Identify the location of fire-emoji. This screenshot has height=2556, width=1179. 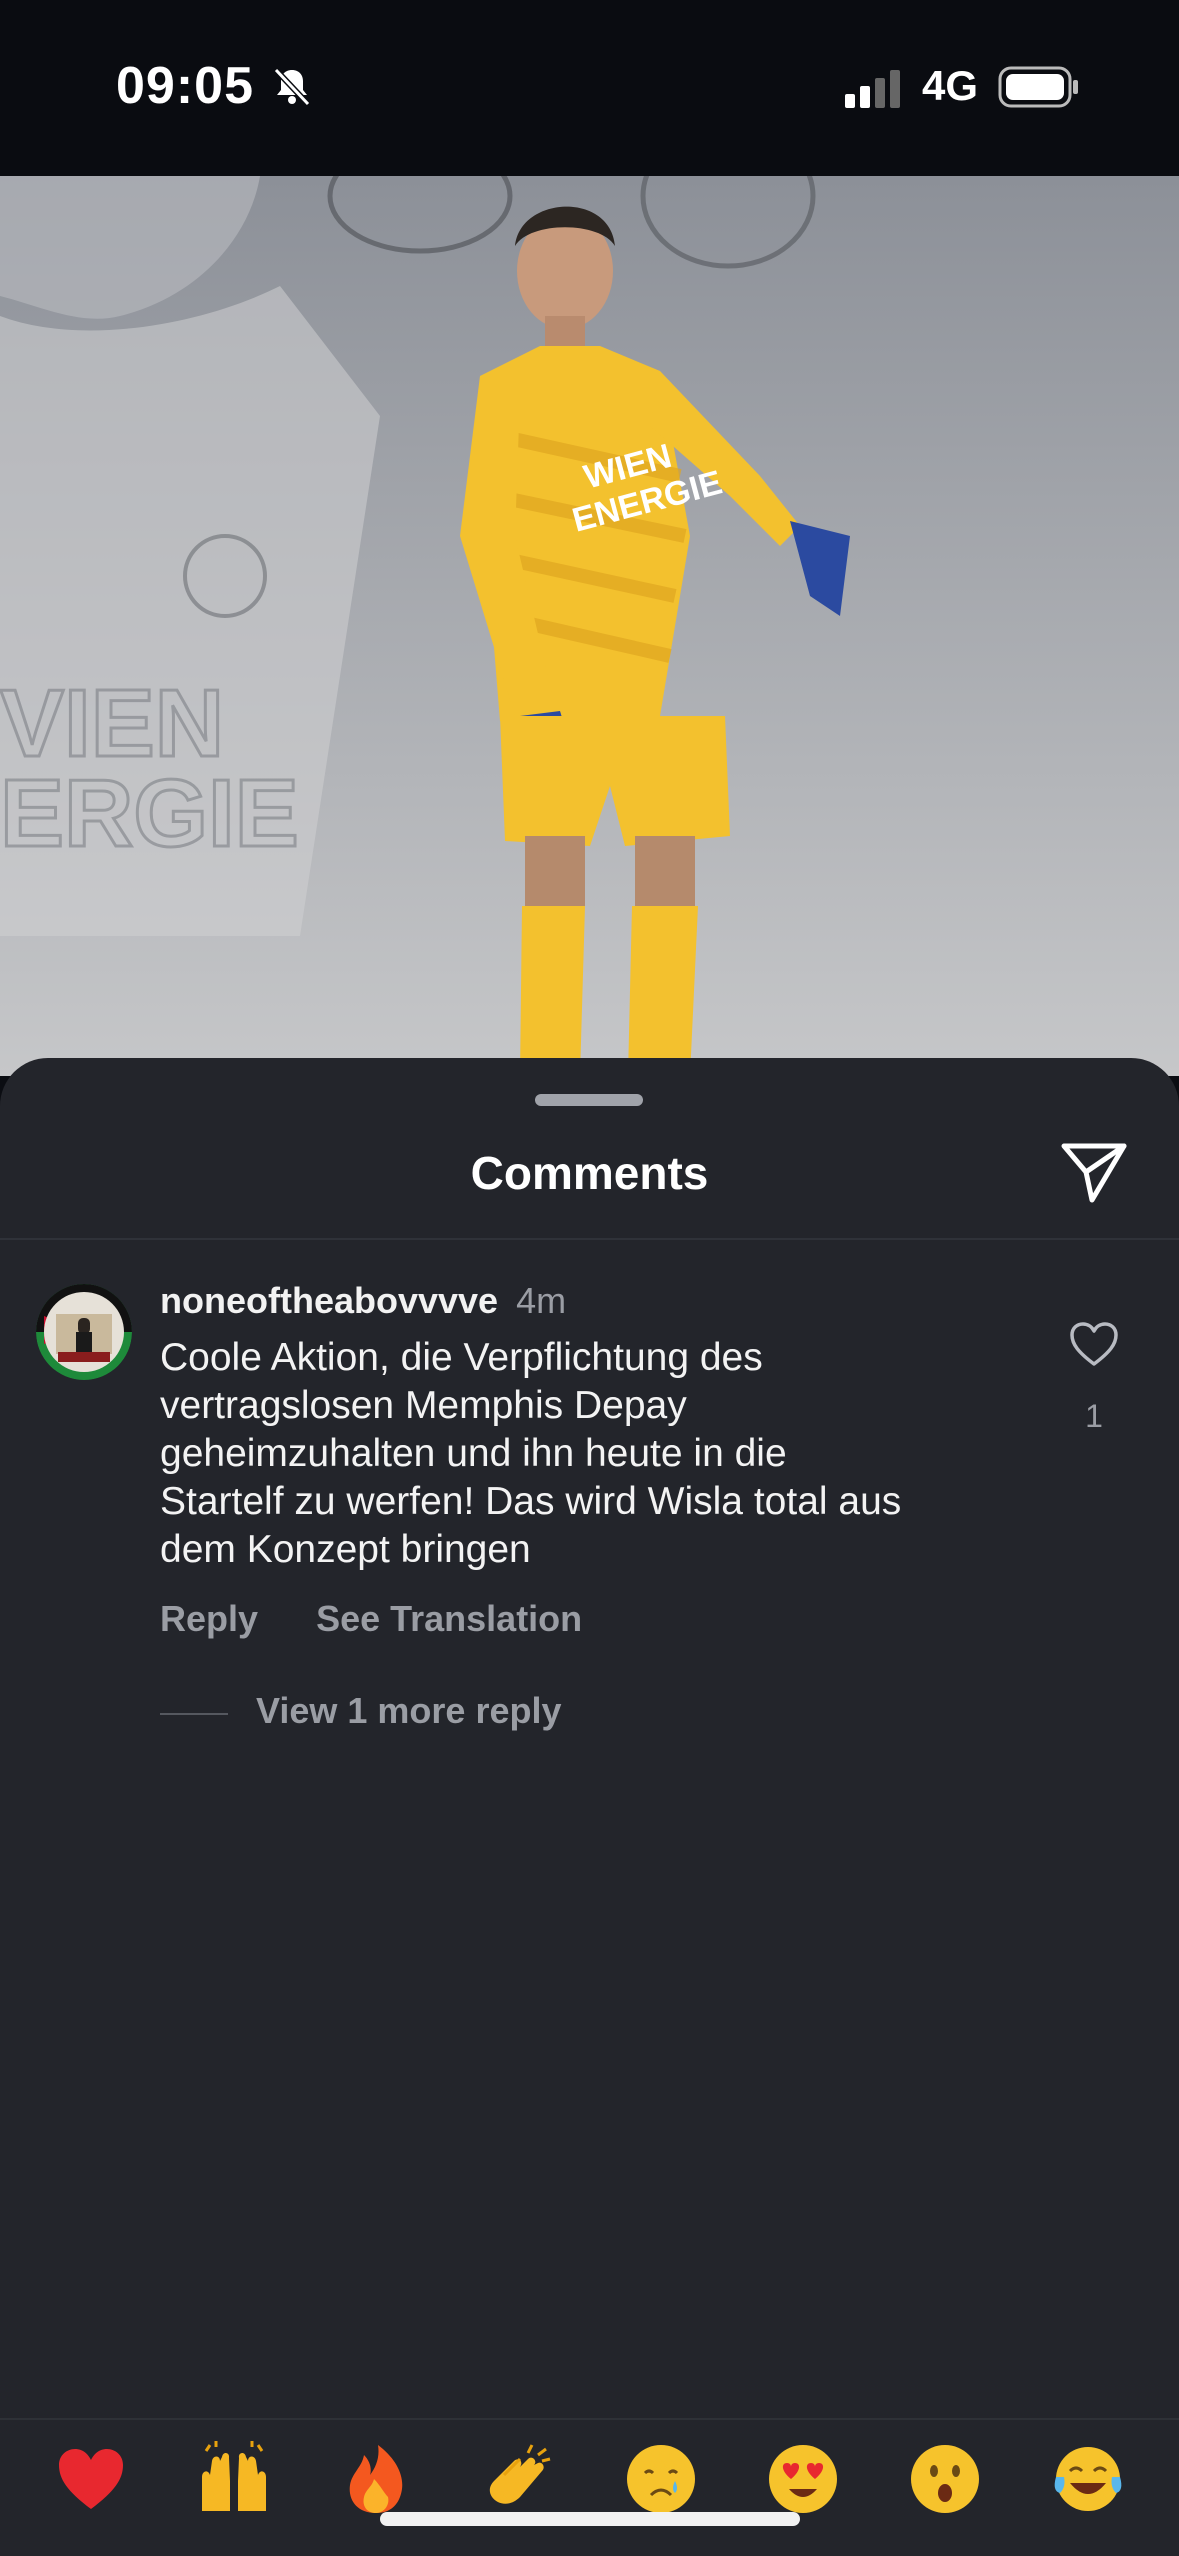
(376, 2479).